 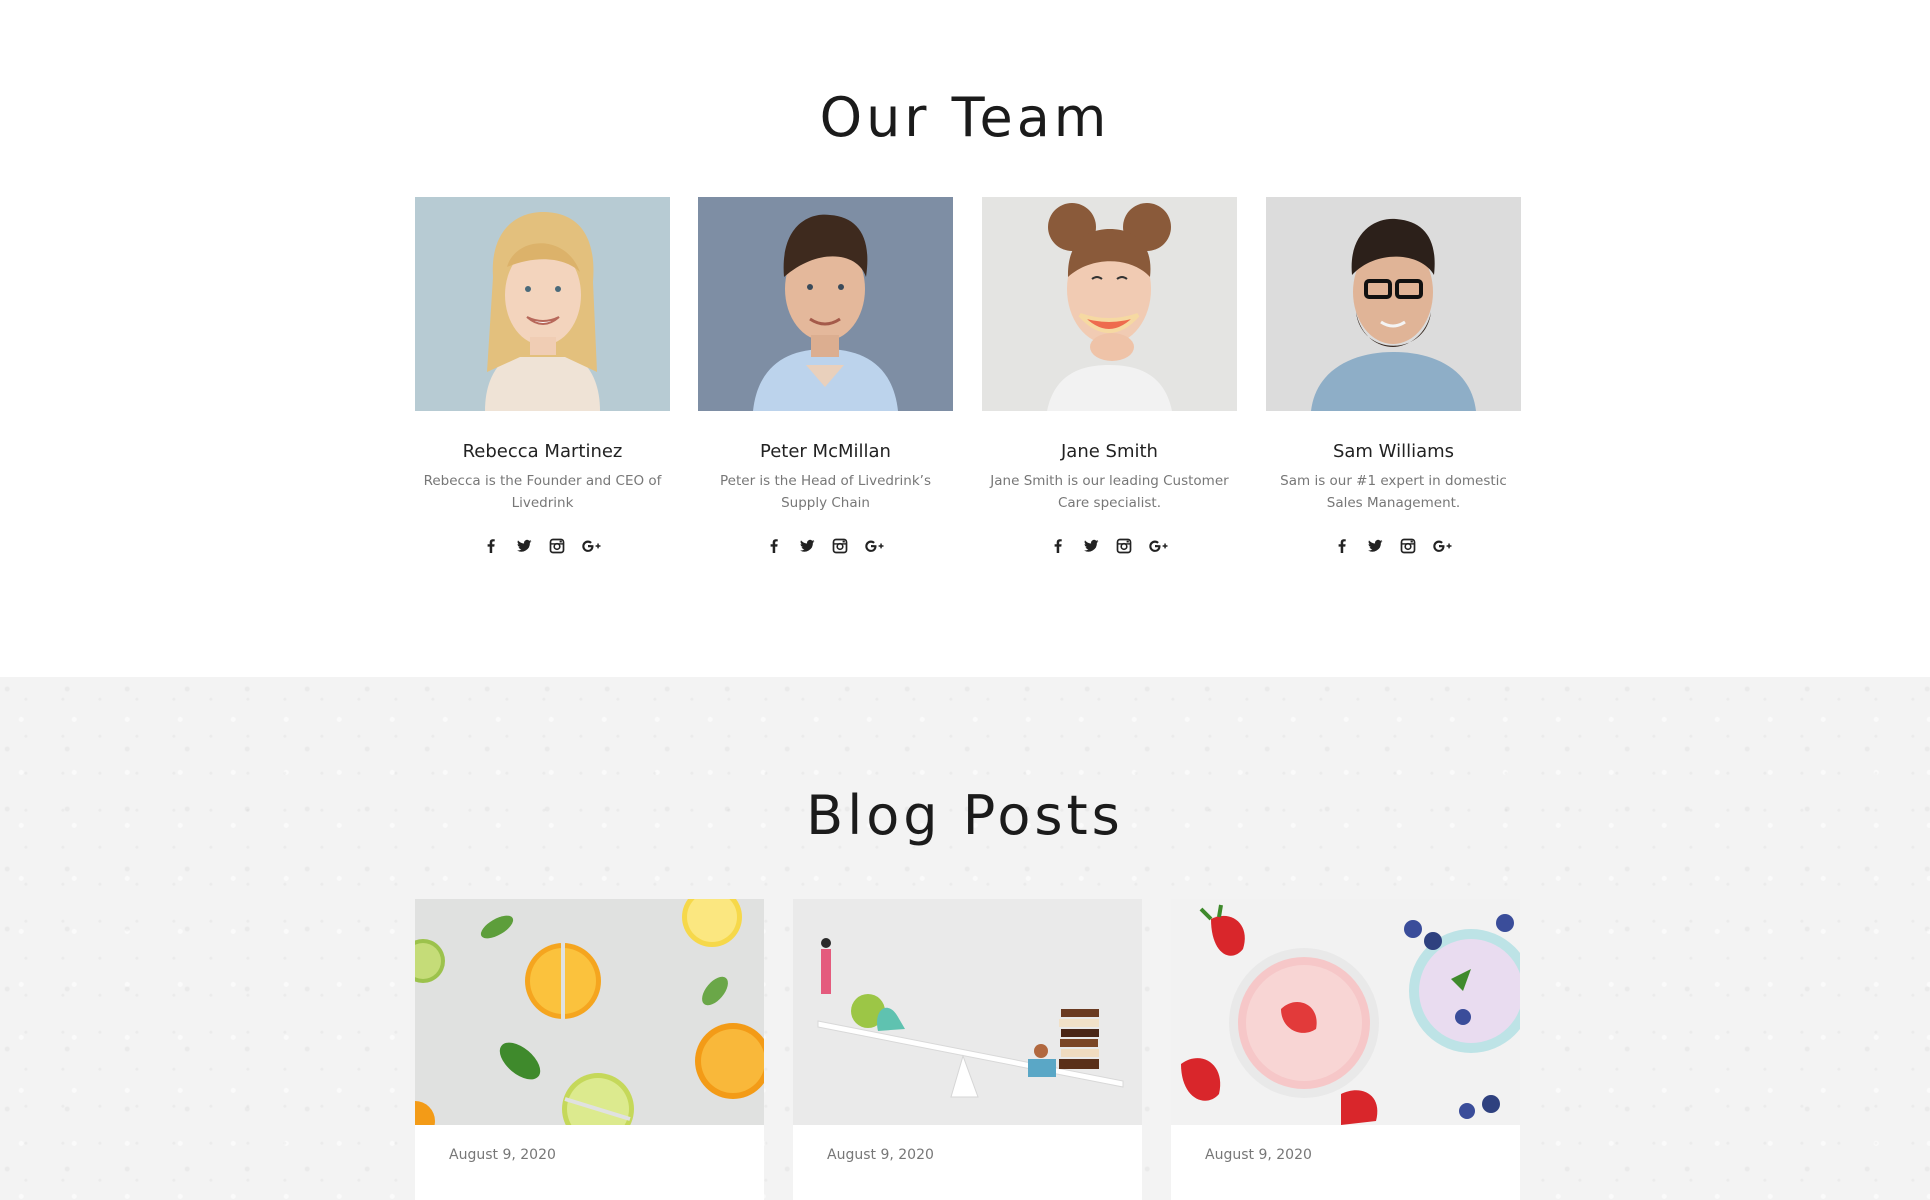 What do you see at coordinates (825, 451) in the screenshot?
I see `team-member-name: Peter McMillan` at bounding box center [825, 451].